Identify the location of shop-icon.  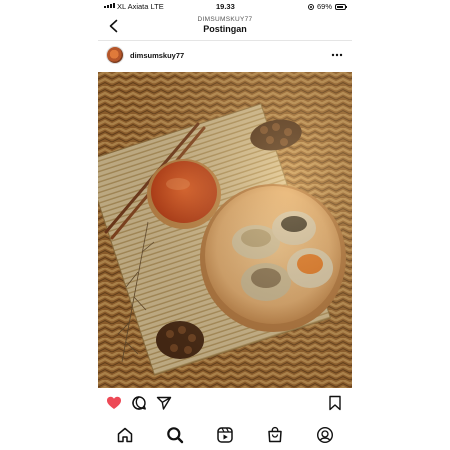
(275, 435).